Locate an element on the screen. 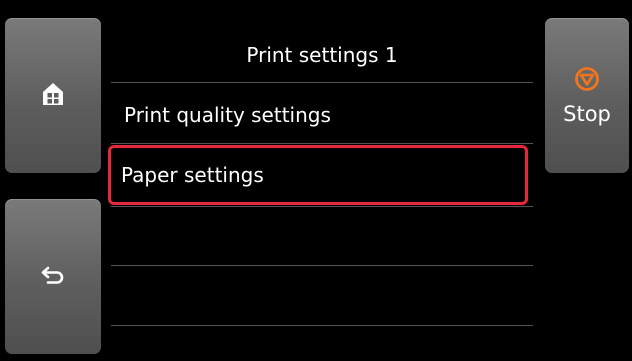  home-icon is located at coordinates (53, 96).